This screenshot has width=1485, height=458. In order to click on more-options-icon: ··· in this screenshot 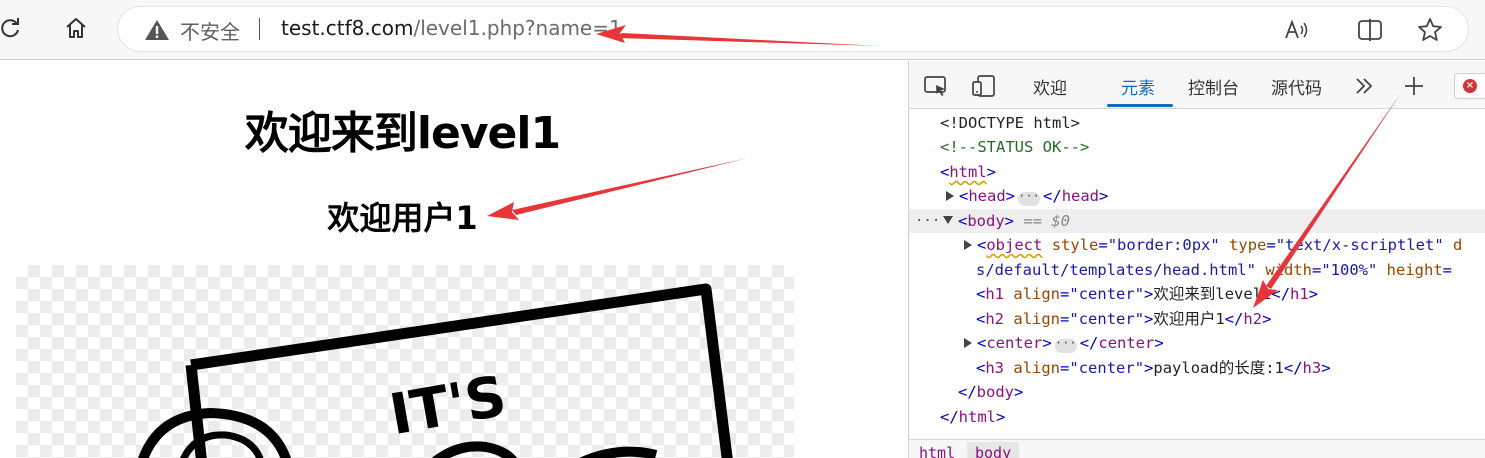, I will do `click(927, 221)`.